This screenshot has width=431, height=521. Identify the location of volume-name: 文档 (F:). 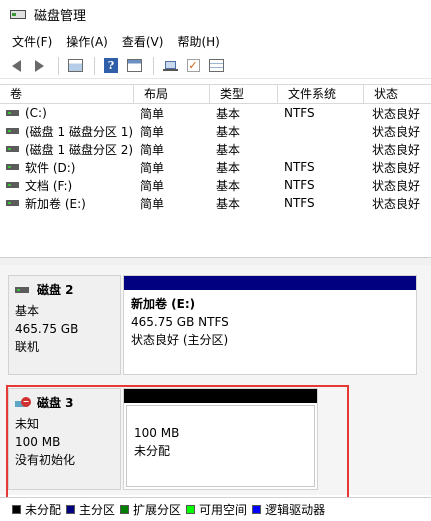
(49, 185).